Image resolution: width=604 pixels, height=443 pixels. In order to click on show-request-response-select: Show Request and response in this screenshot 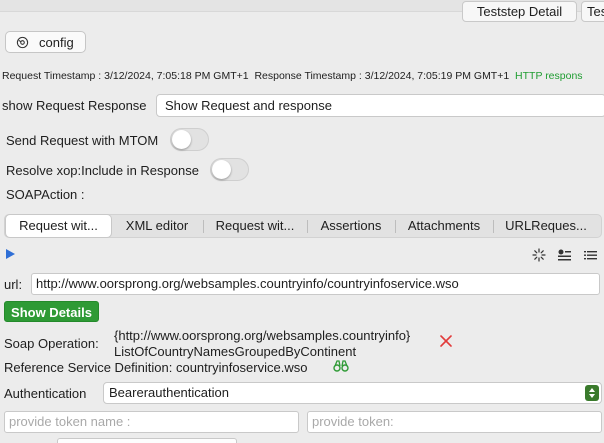, I will do `click(380, 105)`.